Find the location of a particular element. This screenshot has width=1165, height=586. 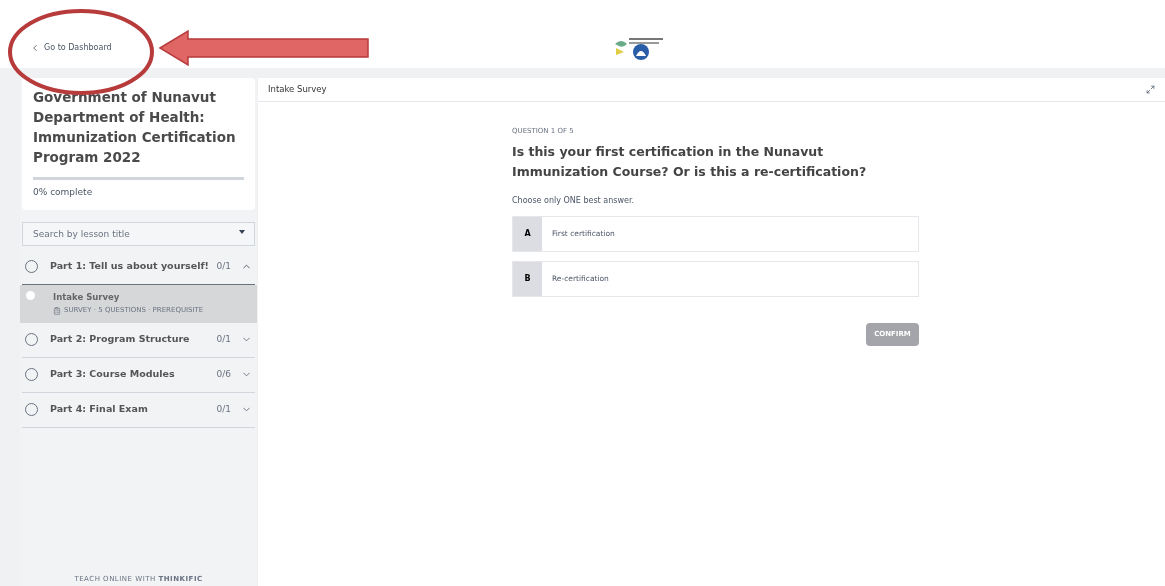

progress-label: 0% complete is located at coordinates (63, 192).